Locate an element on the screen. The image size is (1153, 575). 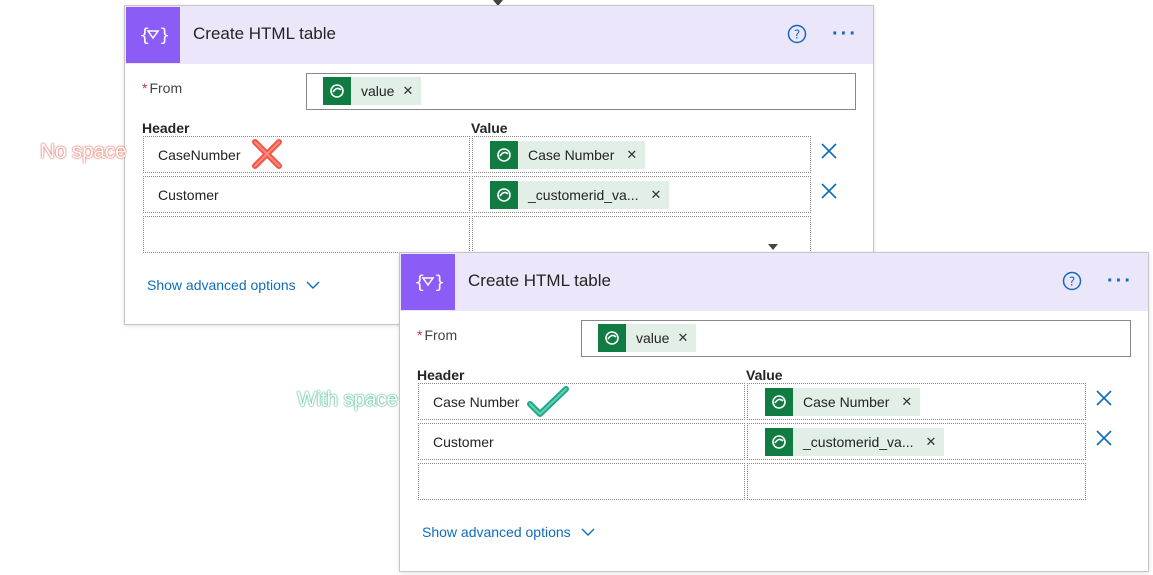
with-space-annotation: With space is located at coordinates (347, 399).